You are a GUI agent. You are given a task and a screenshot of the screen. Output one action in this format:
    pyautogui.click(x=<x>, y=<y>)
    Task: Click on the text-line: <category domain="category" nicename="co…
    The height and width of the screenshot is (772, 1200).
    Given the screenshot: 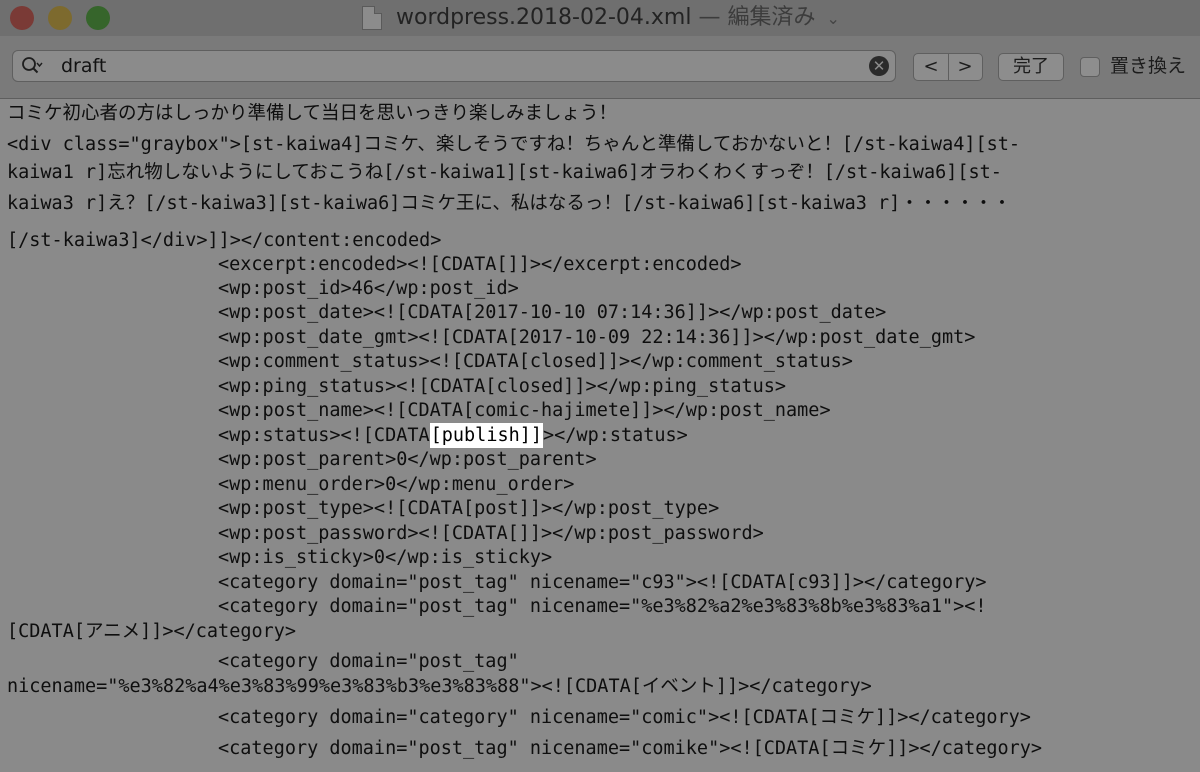 What is the action you would take?
    pyautogui.click(x=624, y=717)
    